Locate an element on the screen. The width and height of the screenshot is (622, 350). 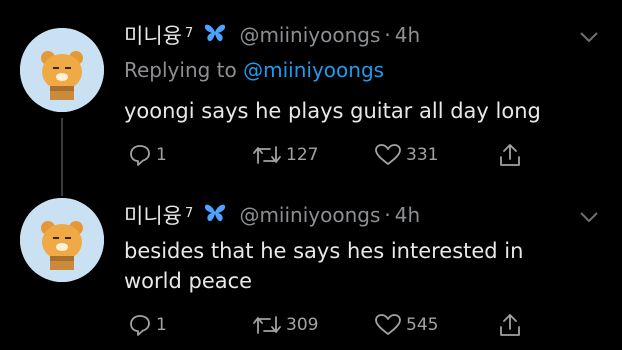
like-button: 331 is located at coordinates (406, 155).